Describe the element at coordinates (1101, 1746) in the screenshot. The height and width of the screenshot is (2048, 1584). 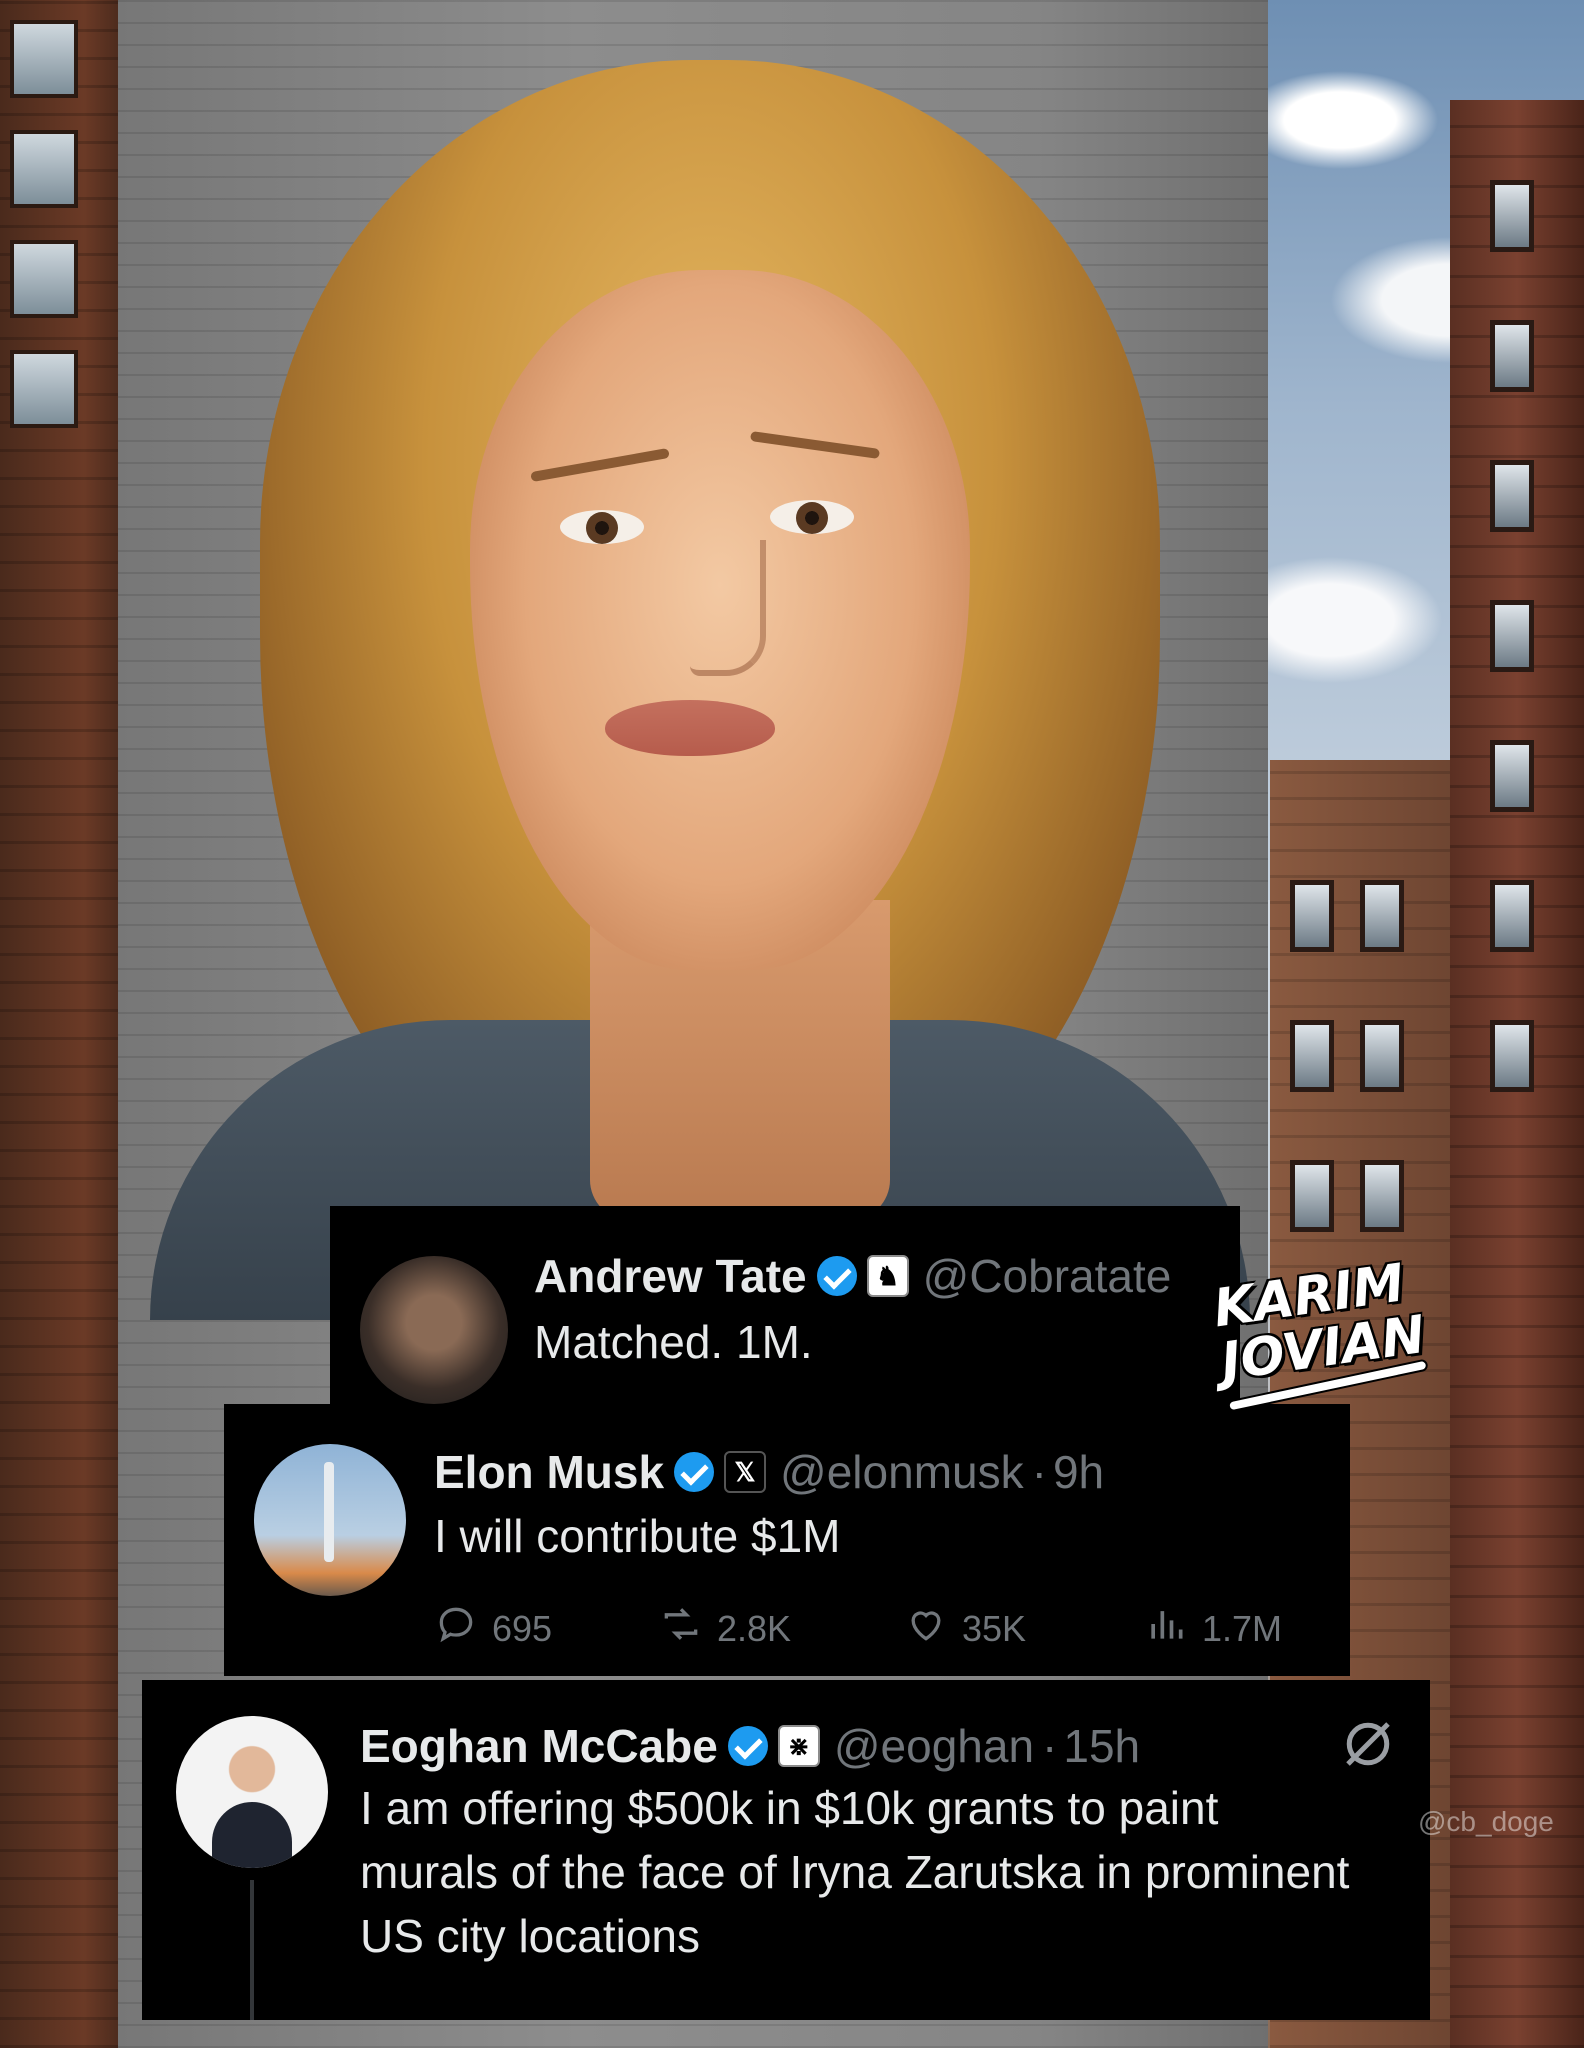
I see `timestamp: 15h` at that location.